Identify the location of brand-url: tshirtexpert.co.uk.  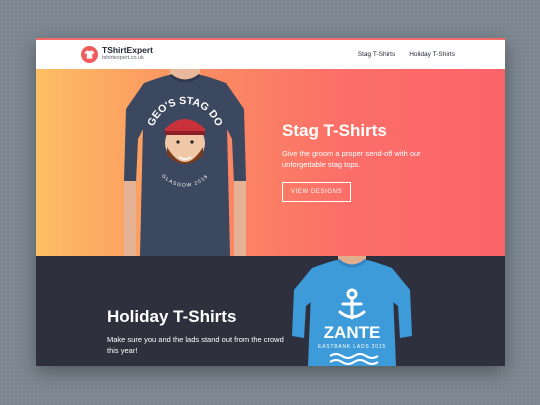
(123, 58).